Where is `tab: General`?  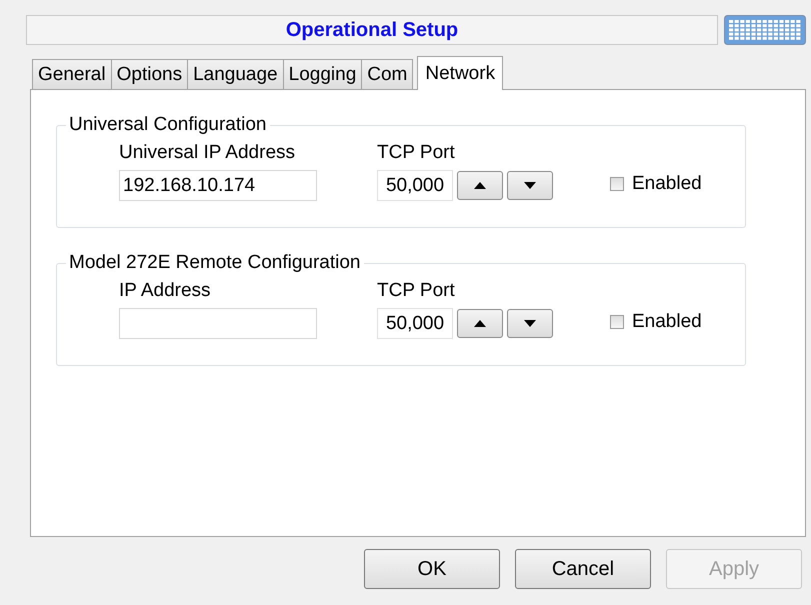 tab: General is located at coordinates (72, 74).